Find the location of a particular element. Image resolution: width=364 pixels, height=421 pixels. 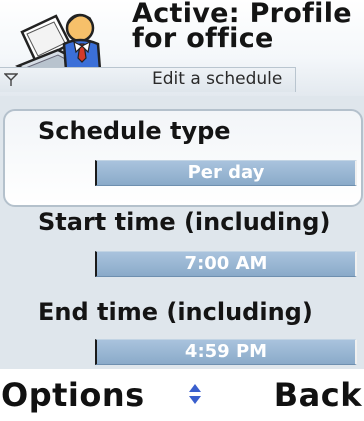

page-title: Active: Profile for office is located at coordinates (246, 27).